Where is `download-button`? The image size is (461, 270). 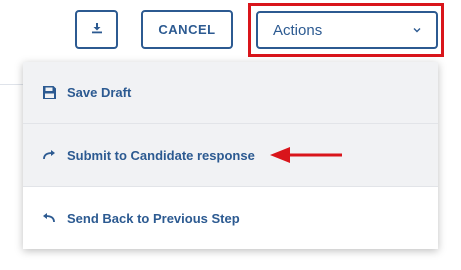
download-button is located at coordinates (96, 29).